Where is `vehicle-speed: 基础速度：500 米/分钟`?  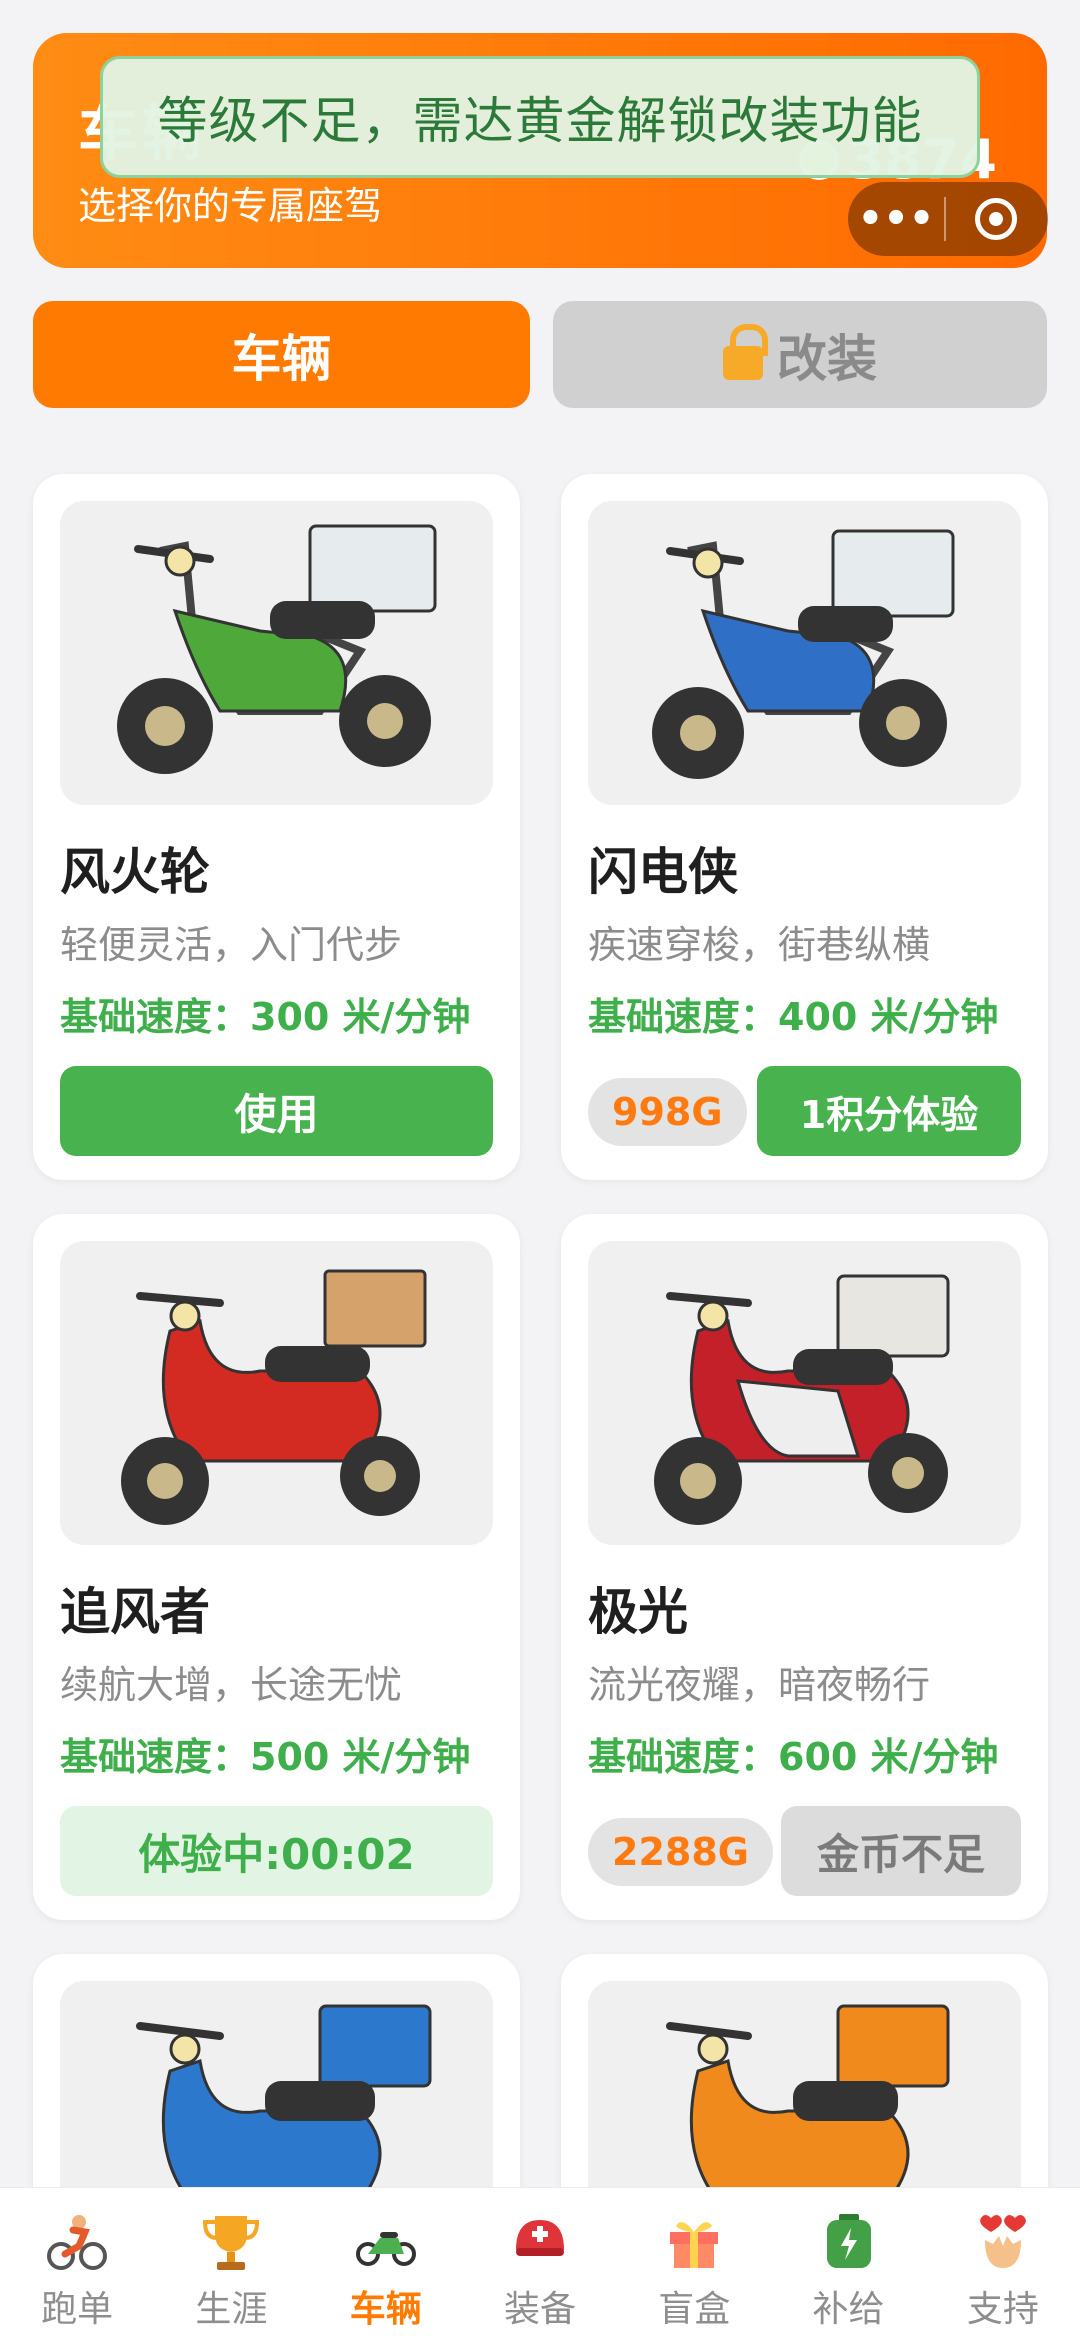 vehicle-speed: 基础速度：500 米/分钟 is located at coordinates (265, 1757).